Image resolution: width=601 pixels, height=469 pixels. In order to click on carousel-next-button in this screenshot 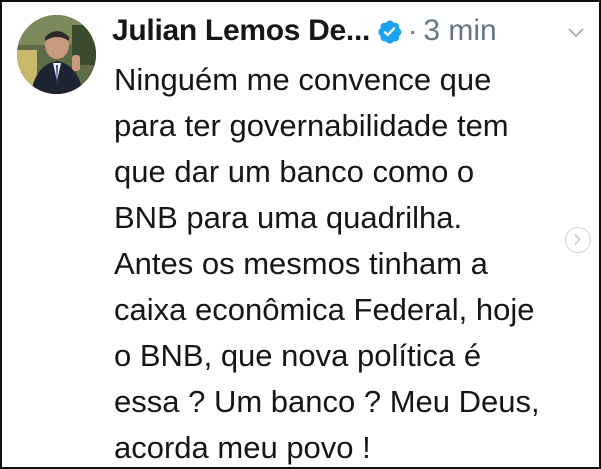, I will do `click(578, 240)`.